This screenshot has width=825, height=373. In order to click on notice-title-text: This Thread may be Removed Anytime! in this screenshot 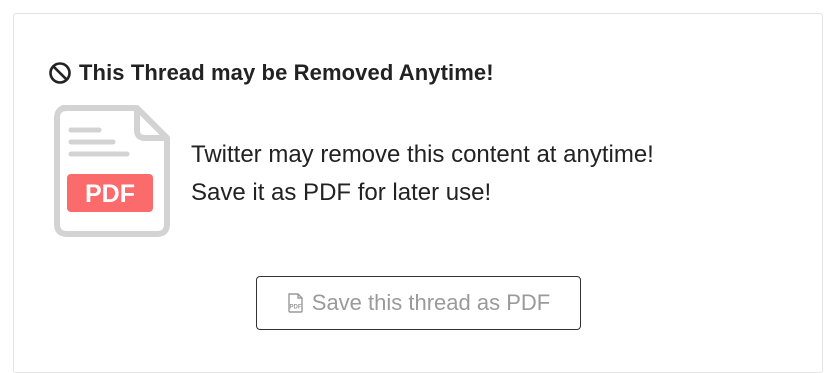, I will do `click(286, 72)`.